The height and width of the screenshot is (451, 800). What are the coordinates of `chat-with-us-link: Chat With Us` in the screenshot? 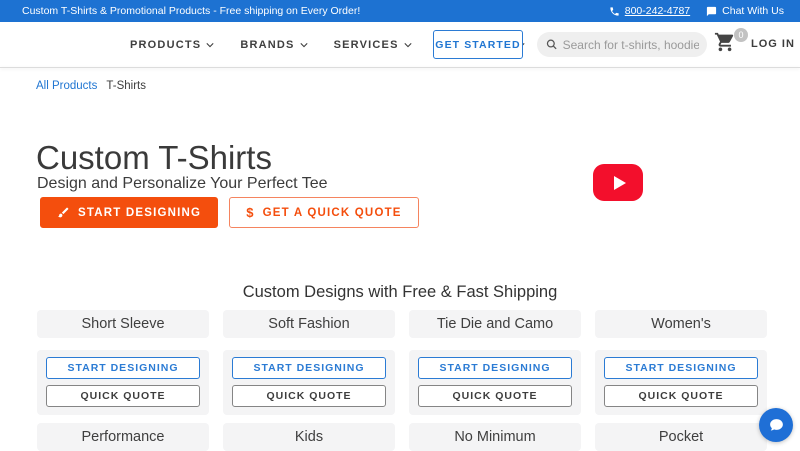 It's located at (745, 11).